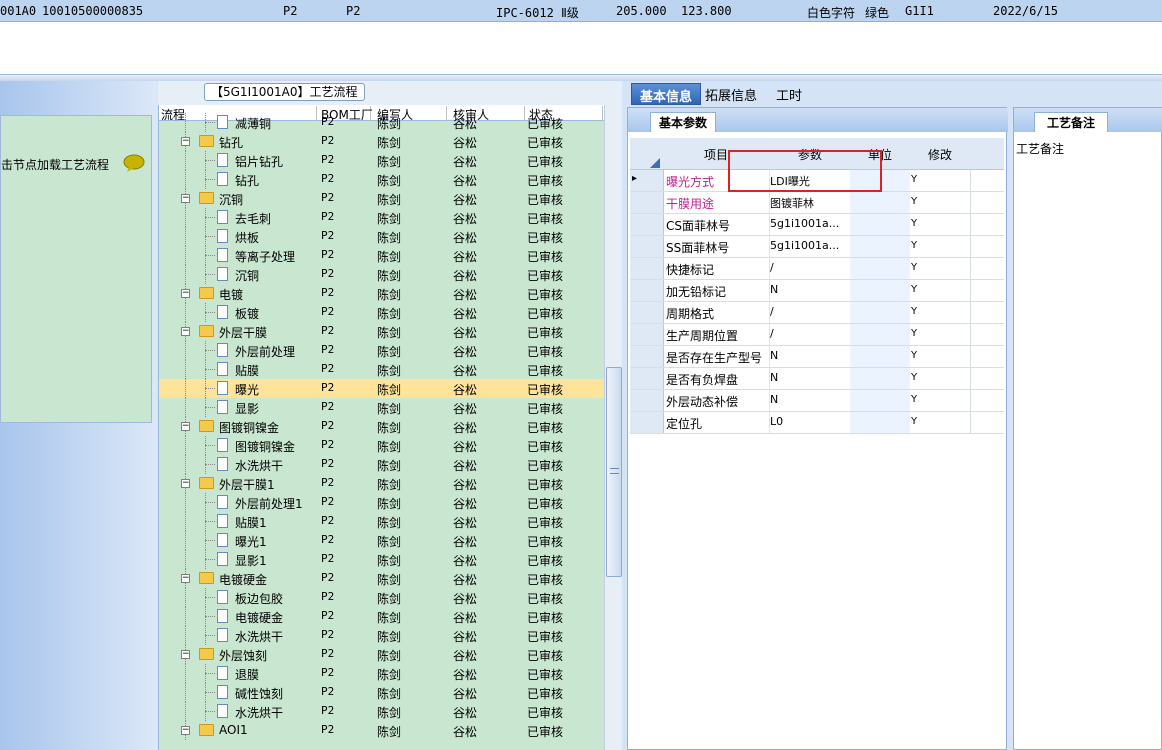  I want to click on horizontal-splitter, so click(581, 77).